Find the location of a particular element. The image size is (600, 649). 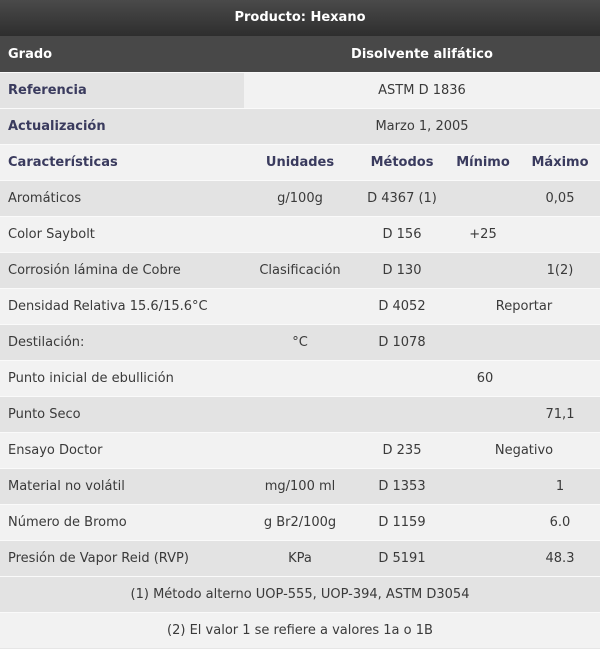

cell-unidades: Clasificación is located at coordinates (300, 270).